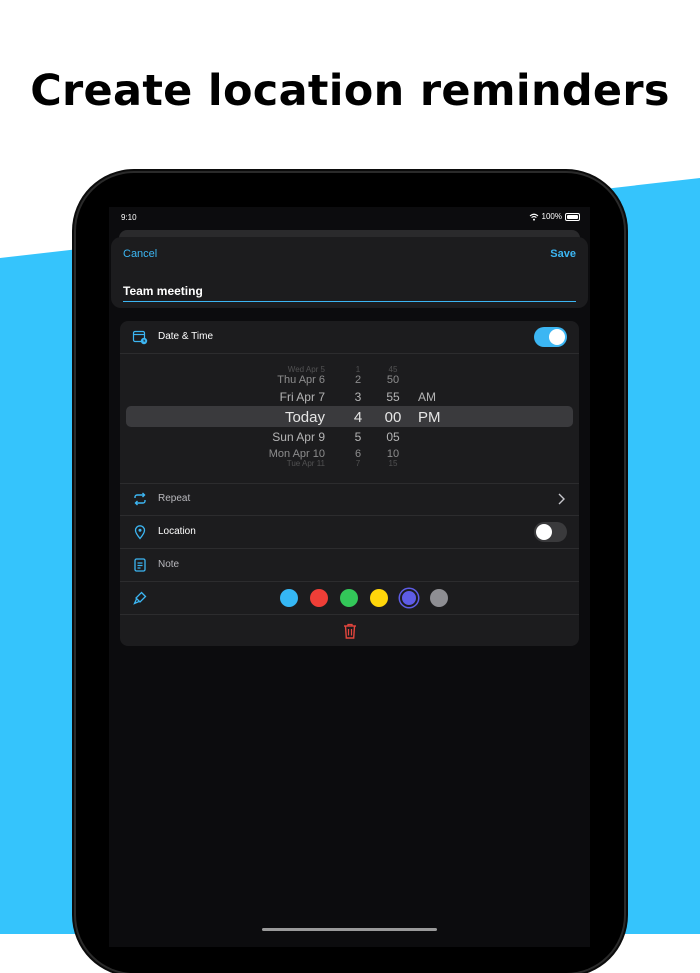 Image resolution: width=700 pixels, height=973 pixels. Describe the element at coordinates (349, 532) in the screenshot. I see `location-row: Location` at that location.